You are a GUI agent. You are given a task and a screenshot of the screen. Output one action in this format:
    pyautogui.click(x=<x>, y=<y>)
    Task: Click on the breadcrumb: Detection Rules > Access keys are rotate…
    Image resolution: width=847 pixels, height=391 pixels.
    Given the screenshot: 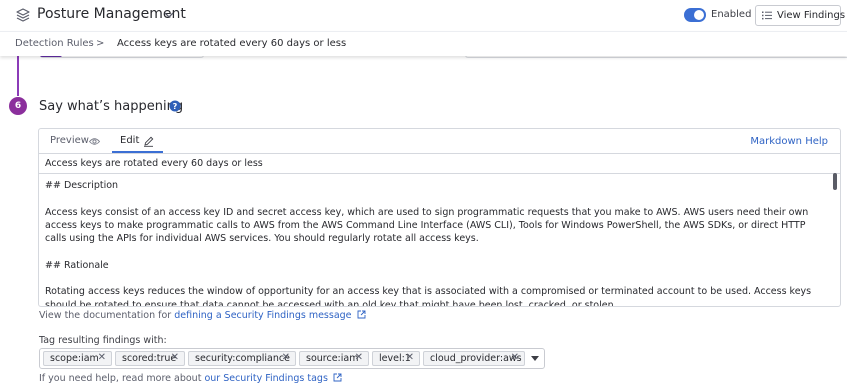 What is the action you would take?
    pyautogui.click(x=423, y=43)
    